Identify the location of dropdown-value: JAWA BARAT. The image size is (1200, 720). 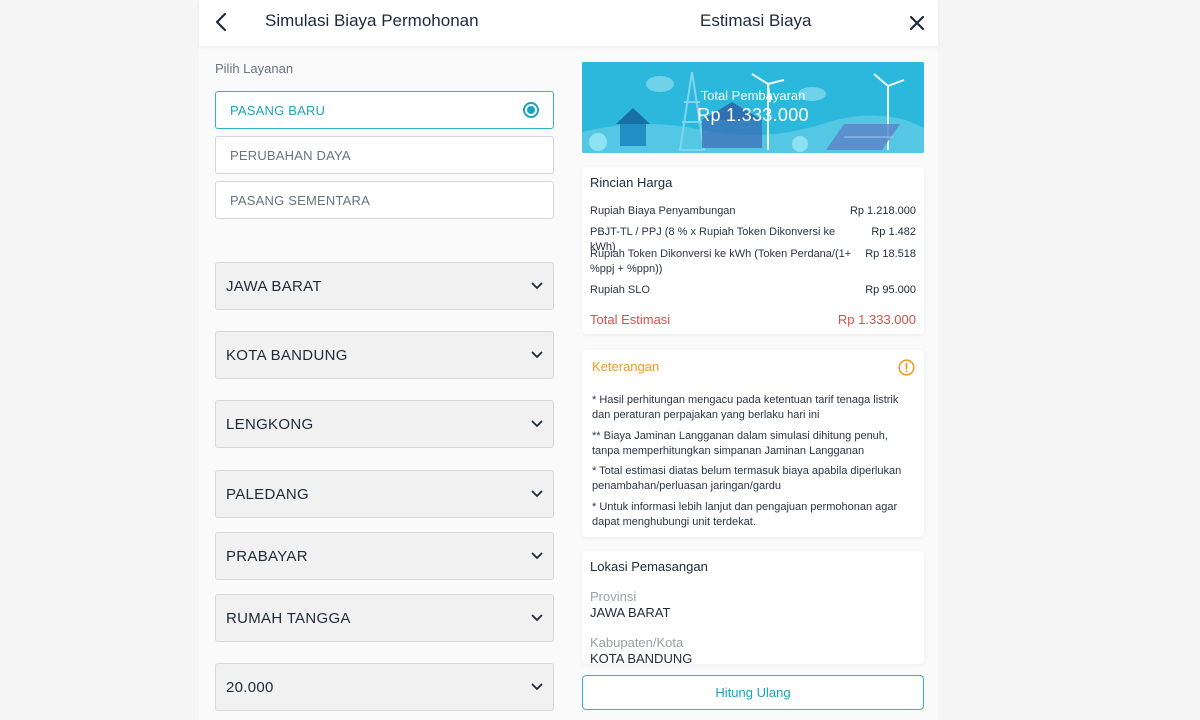
(274, 286).